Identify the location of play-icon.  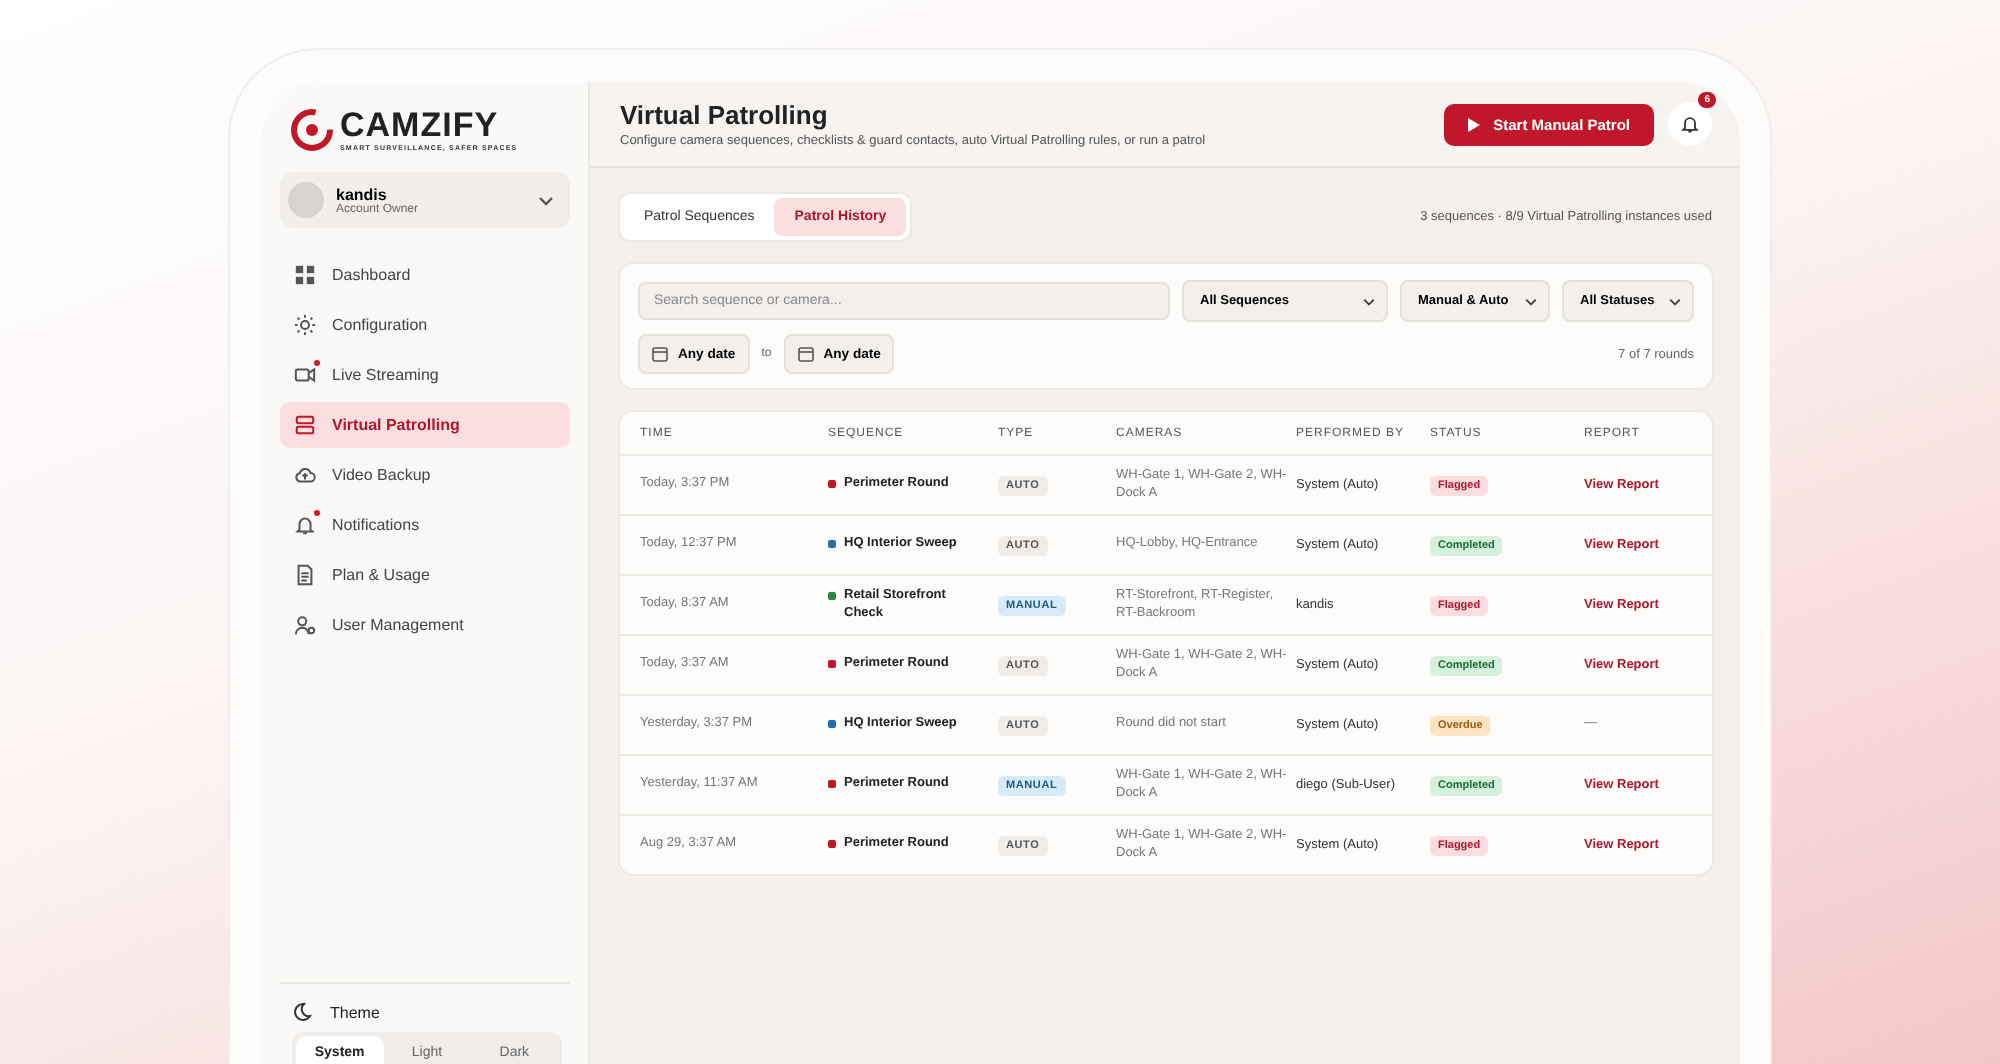
(1473, 124).